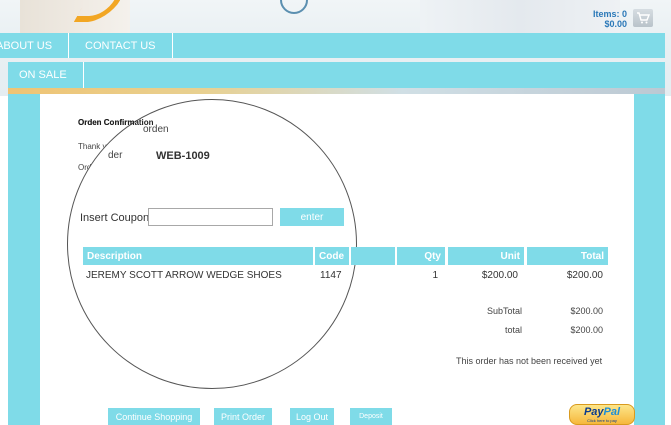 This screenshot has height=425, width=671. Describe the element at coordinates (198, 256) in the screenshot. I see `column-header-description: Description` at that location.